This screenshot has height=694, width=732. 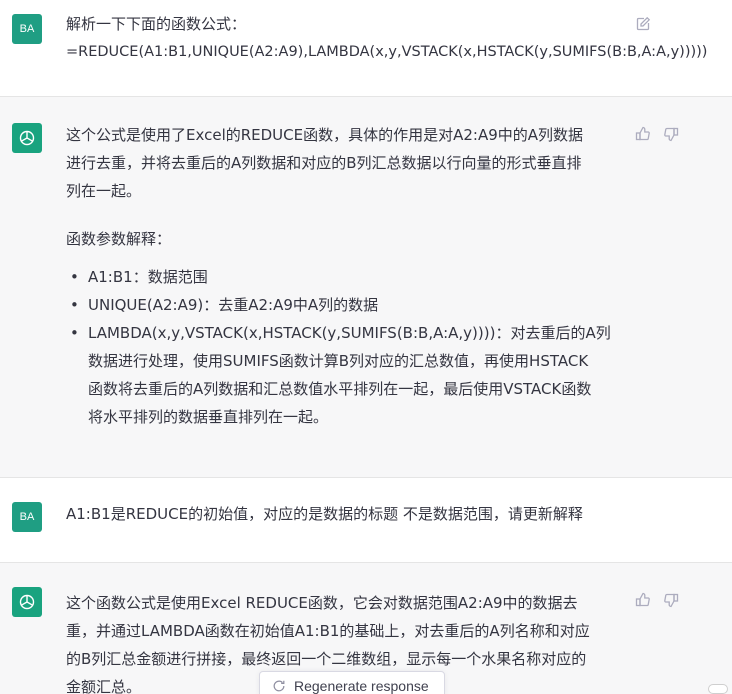 I want to click on message-line: A1:B1是REDUCE的初始值，对应的是数据的标题 不是数据范围，请更新解释, so click(x=324, y=514).